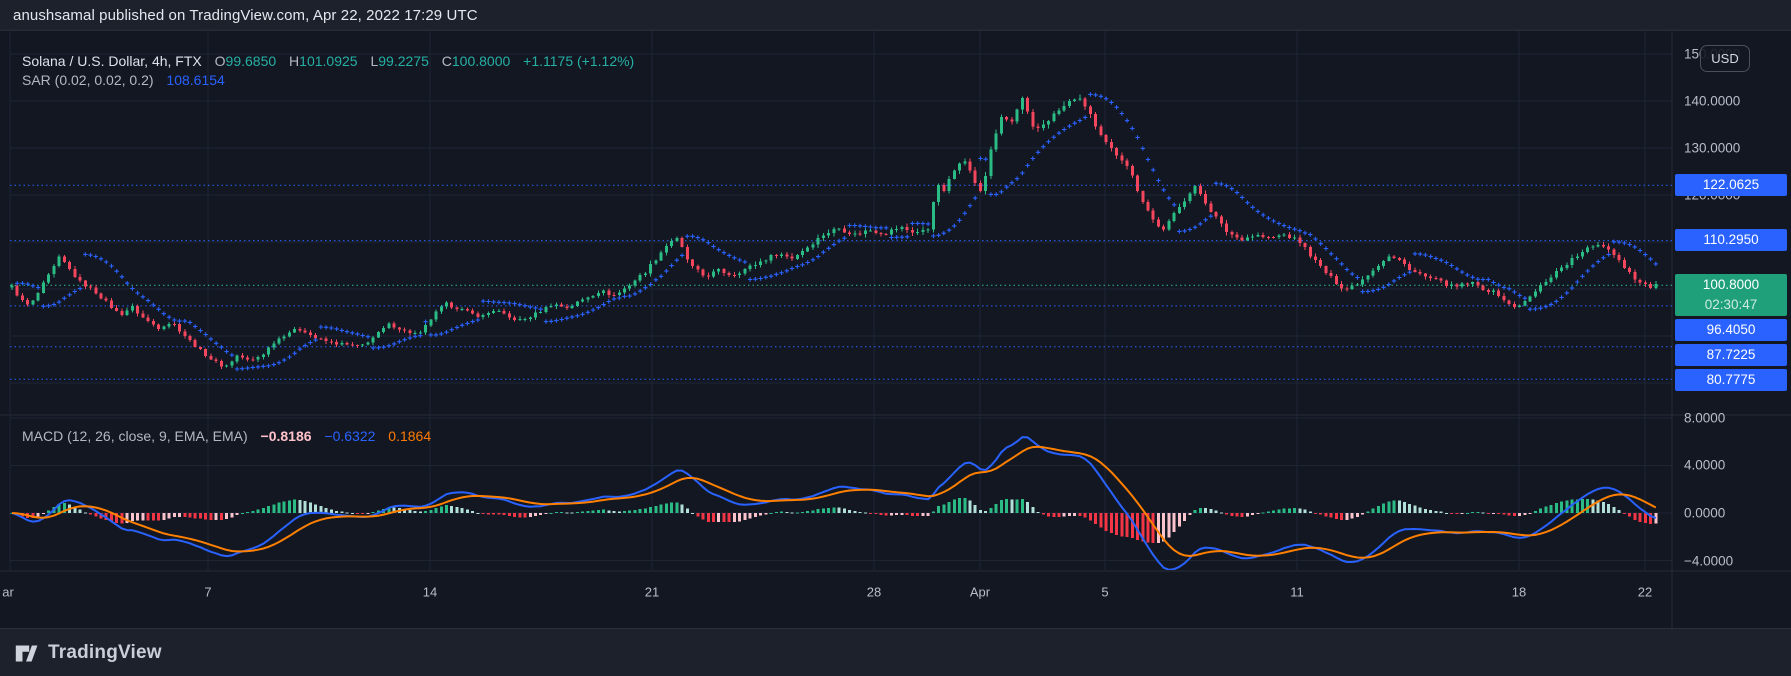 The height and width of the screenshot is (676, 1791). Describe the element at coordinates (1712, 148) in the screenshot. I see `price-axis-label: 130.0000` at that location.